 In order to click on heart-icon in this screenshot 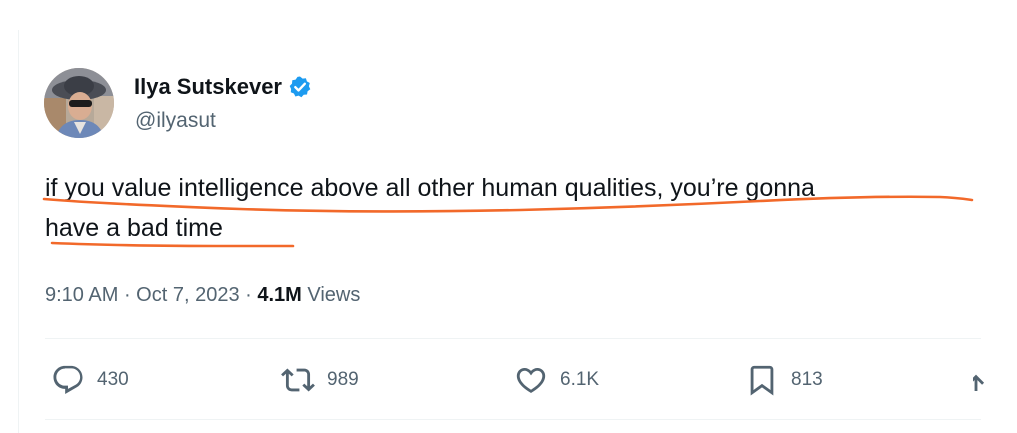, I will do `click(531, 380)`.